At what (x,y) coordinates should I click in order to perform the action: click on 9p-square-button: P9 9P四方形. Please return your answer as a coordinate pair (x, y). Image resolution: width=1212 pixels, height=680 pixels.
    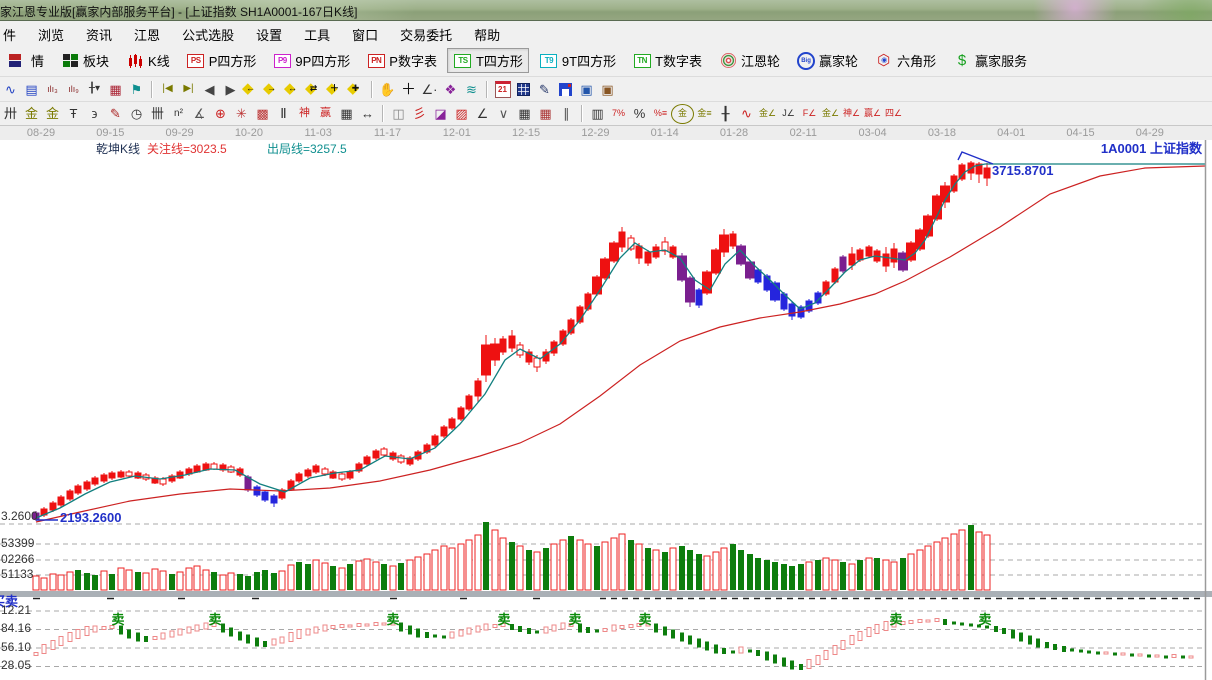
    Looking at the image, I should click on (311, 60).